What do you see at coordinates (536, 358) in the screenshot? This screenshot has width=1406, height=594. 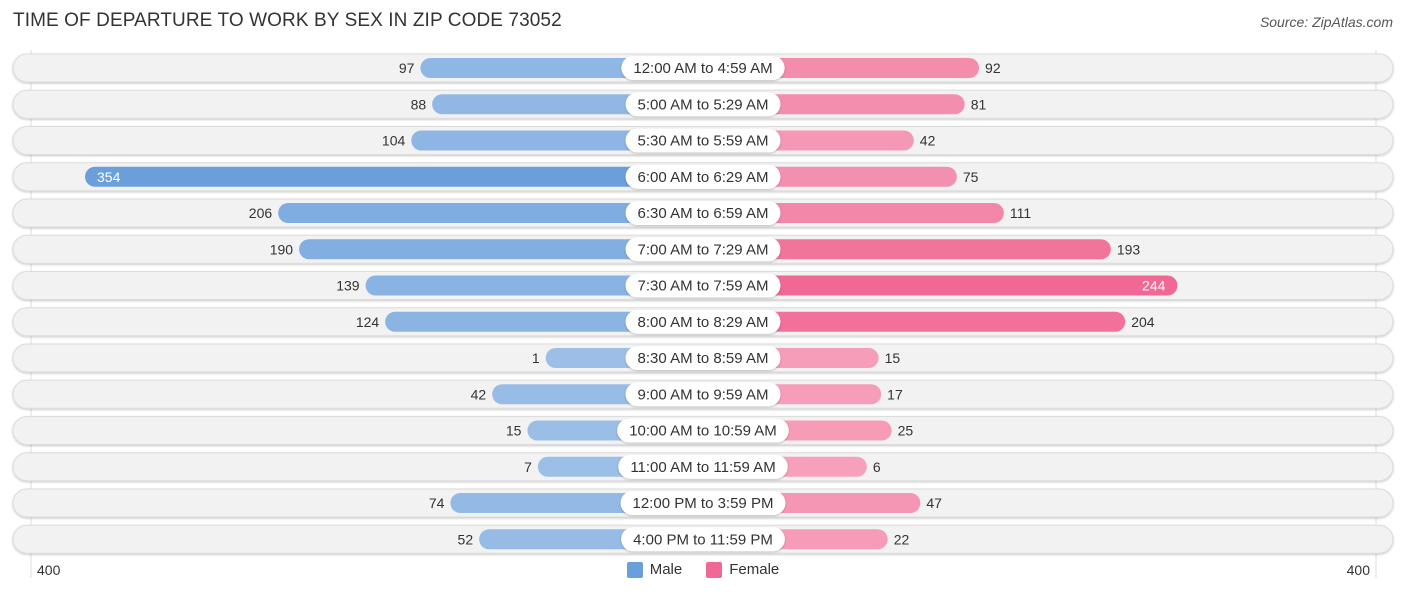 I see `value-label-male: 1` at bounding box center [536, 358].